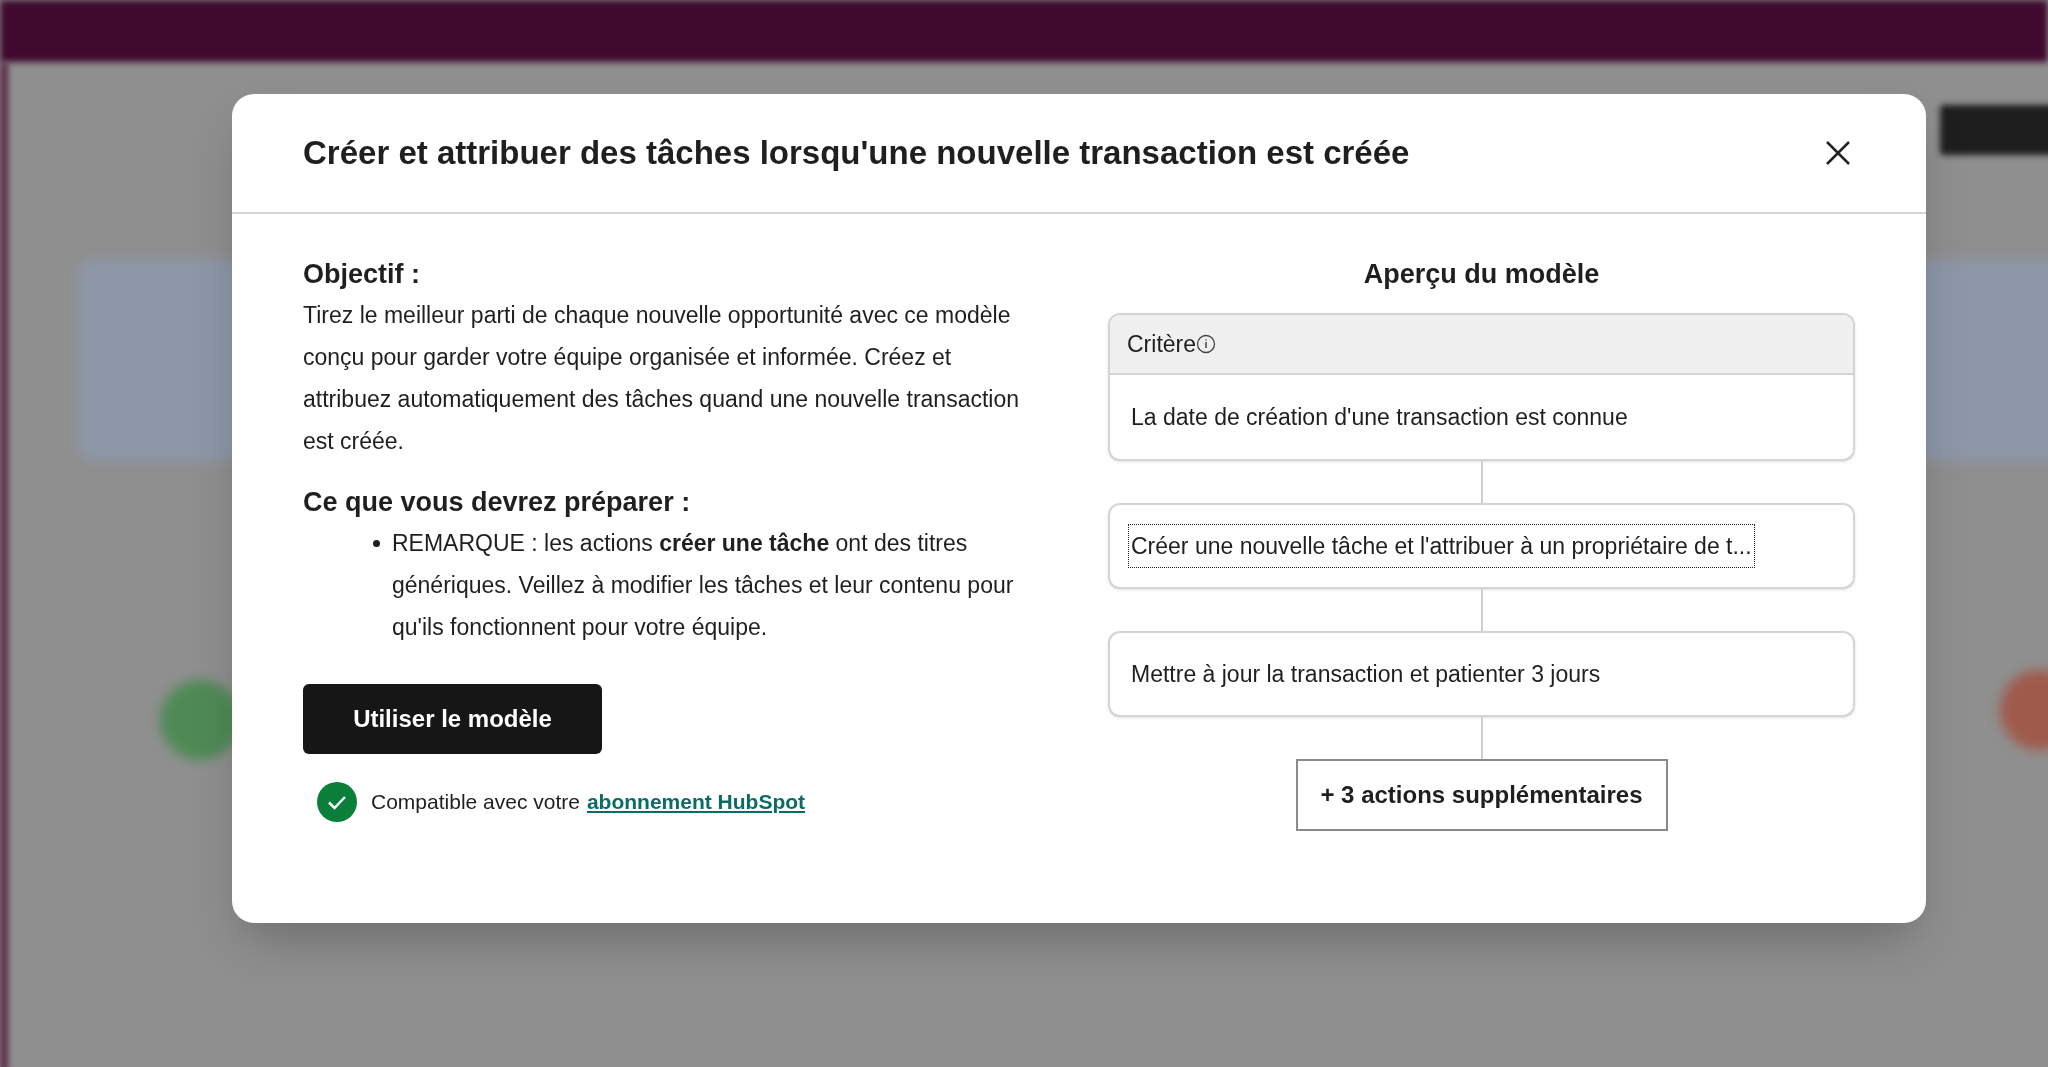 Image resolution: width=2048 pixels, height=1067 pixels. Describe the element at coordinates (856, 153) in the screenshot. I see `dialog-title: Créer et attribuer des tâches lorsqu'une nouvelle transaction est créée` at that location.